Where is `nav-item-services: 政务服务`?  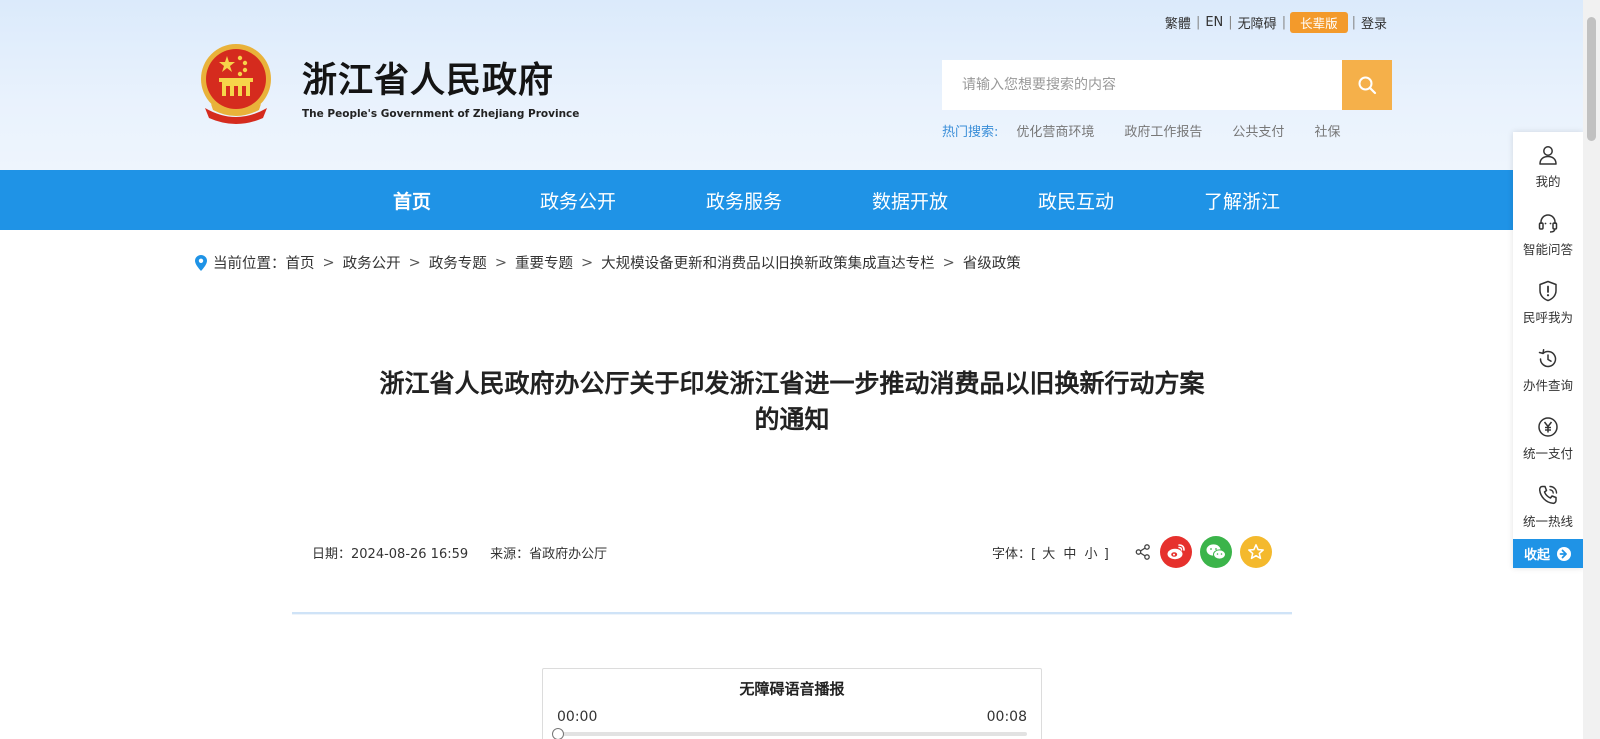 nav-item-services: 政务服务 is located at coordinates (744, 200).